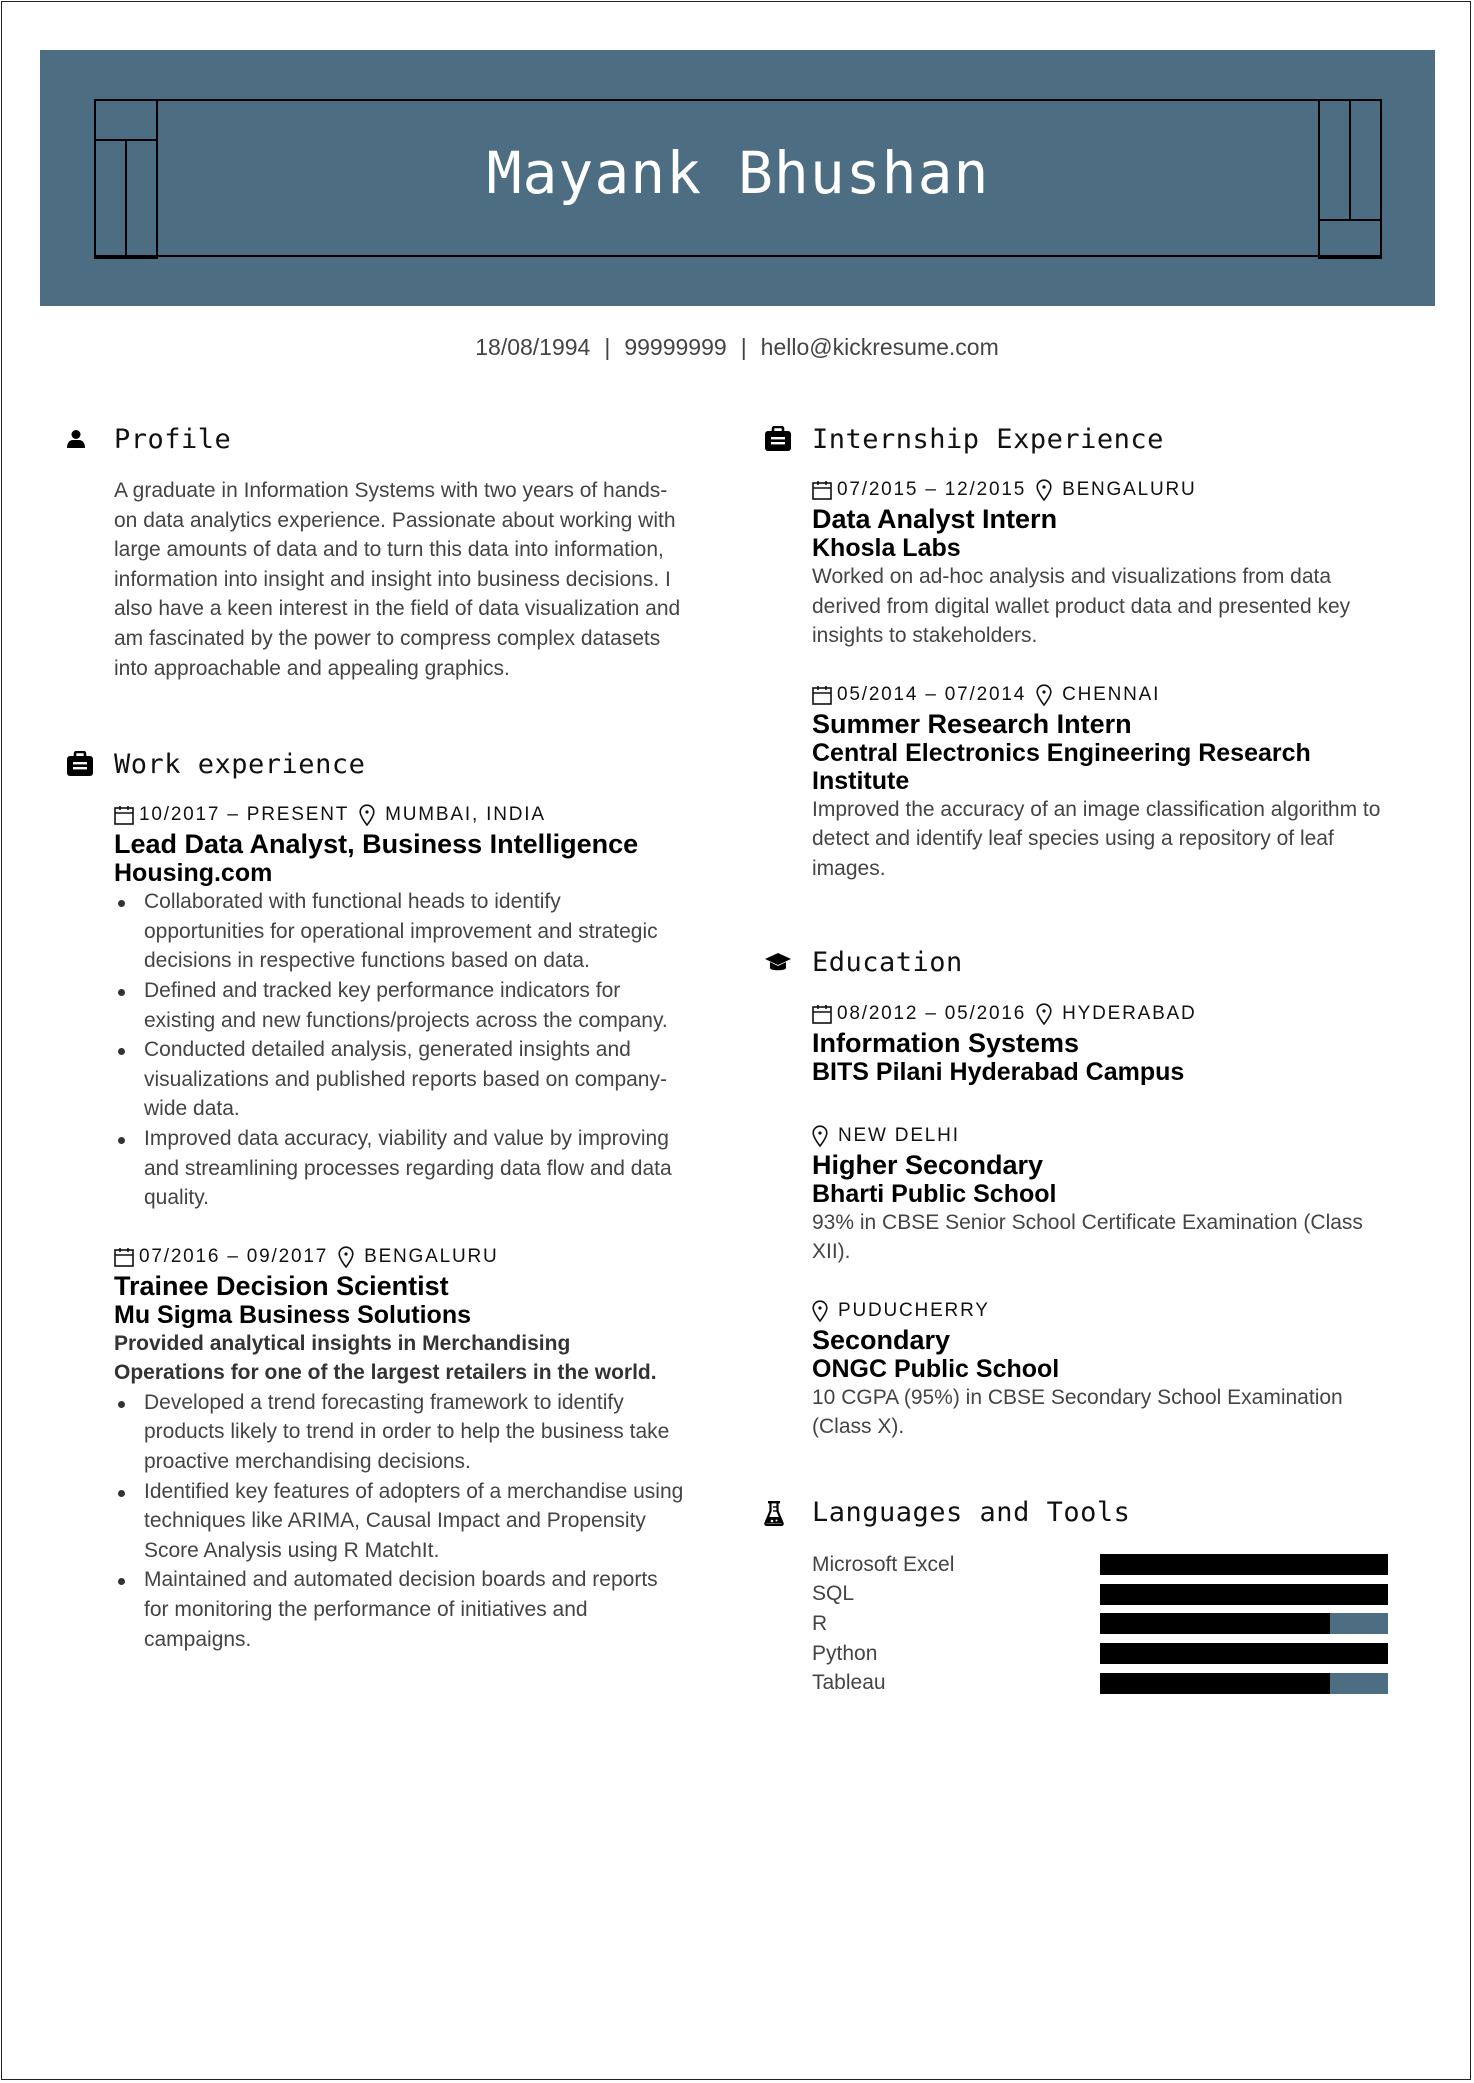  I want to click on skill-row: R, so click(1103, 1624).